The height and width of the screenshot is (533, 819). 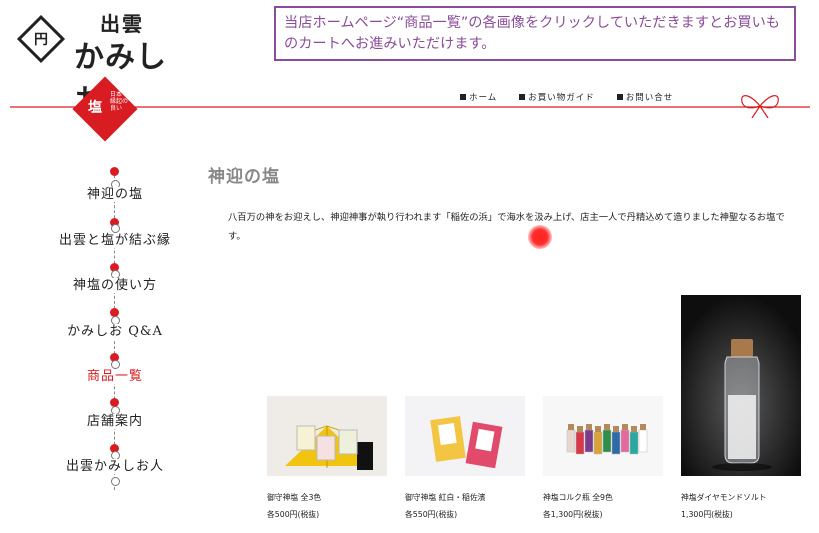 What do you see at coordinates (119, 101) in the screenshot?
I see `badge-small-text: 日本一縁起の良い` at bounding box center [119, 101].